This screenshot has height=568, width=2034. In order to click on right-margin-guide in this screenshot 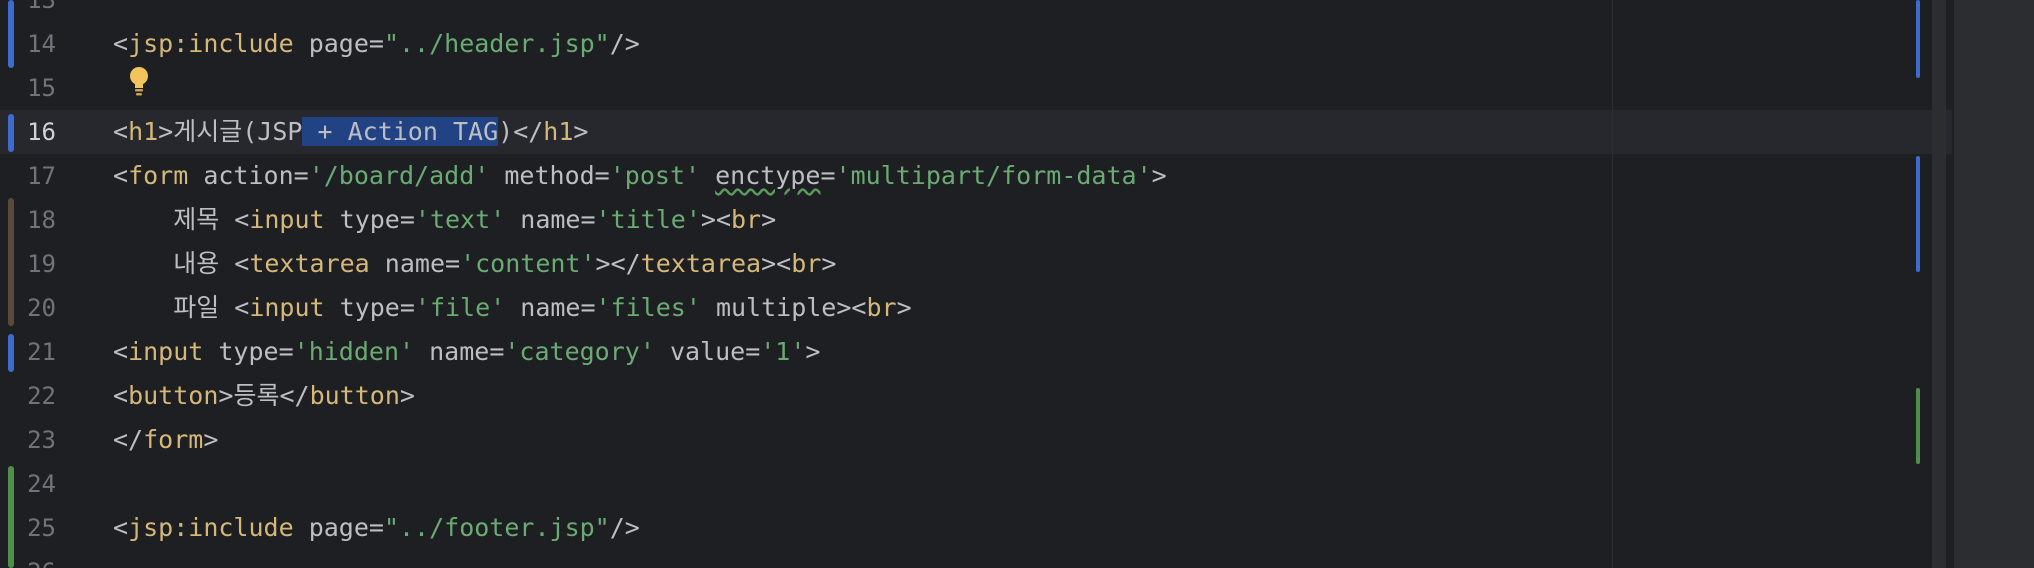, I will do `click(1612, 284)`.